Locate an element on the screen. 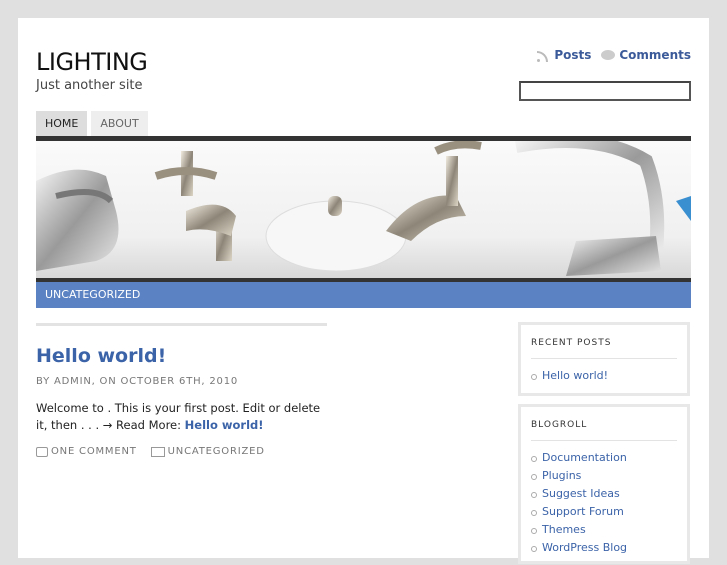 The width and height of the screenshot is (727, 565). recent-post-item: Hello world! is located at coordinates (604, 376).